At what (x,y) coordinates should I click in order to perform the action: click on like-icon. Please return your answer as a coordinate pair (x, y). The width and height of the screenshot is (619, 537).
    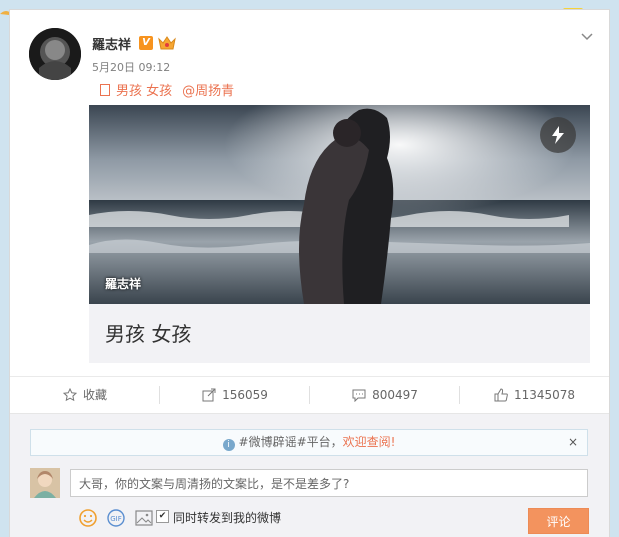
    Looking at the image, I should click on (501, 395).